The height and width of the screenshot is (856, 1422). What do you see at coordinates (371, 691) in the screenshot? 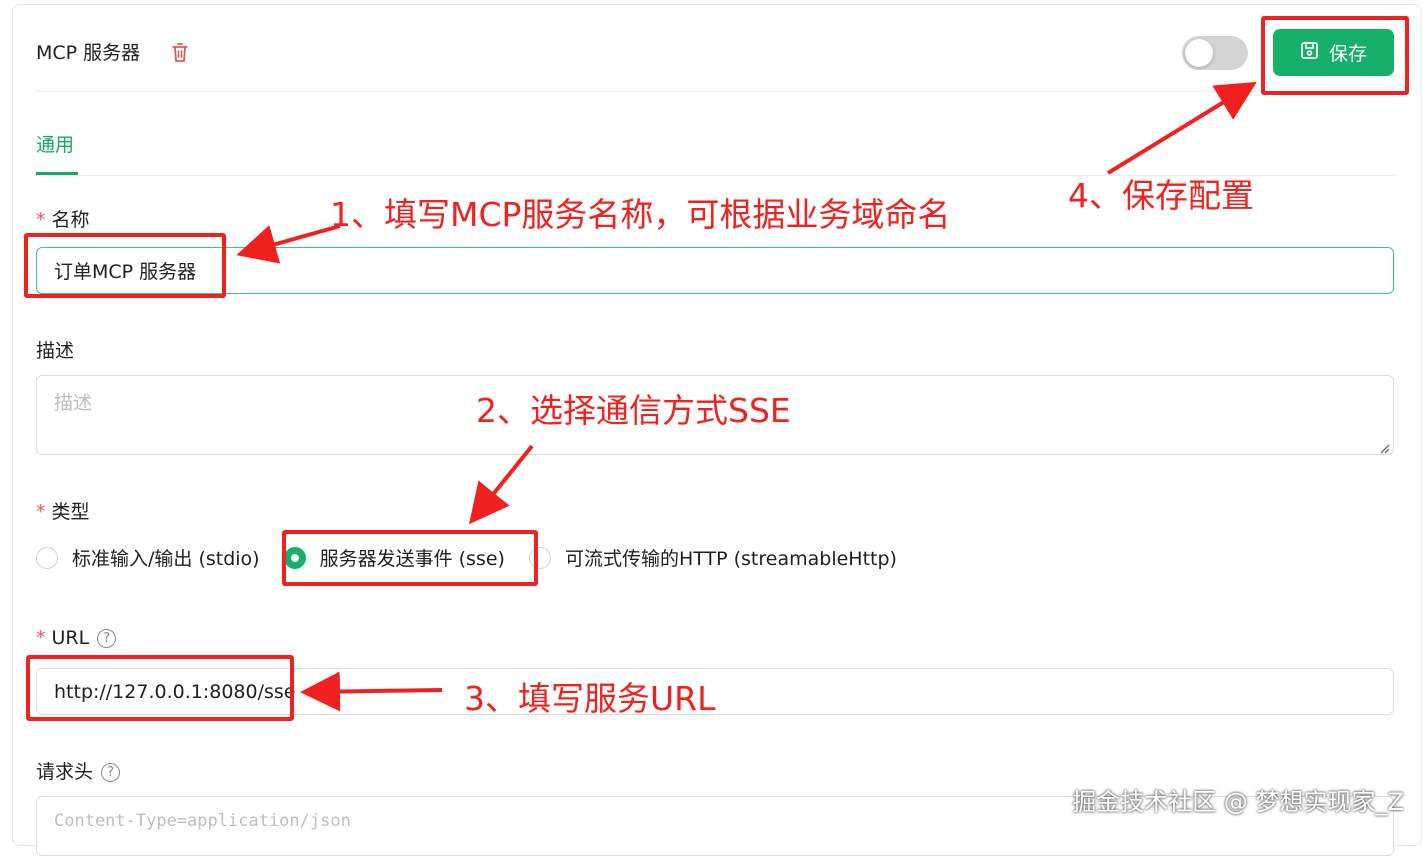
I see `arrow-step3` at bounding box center [371, 691].